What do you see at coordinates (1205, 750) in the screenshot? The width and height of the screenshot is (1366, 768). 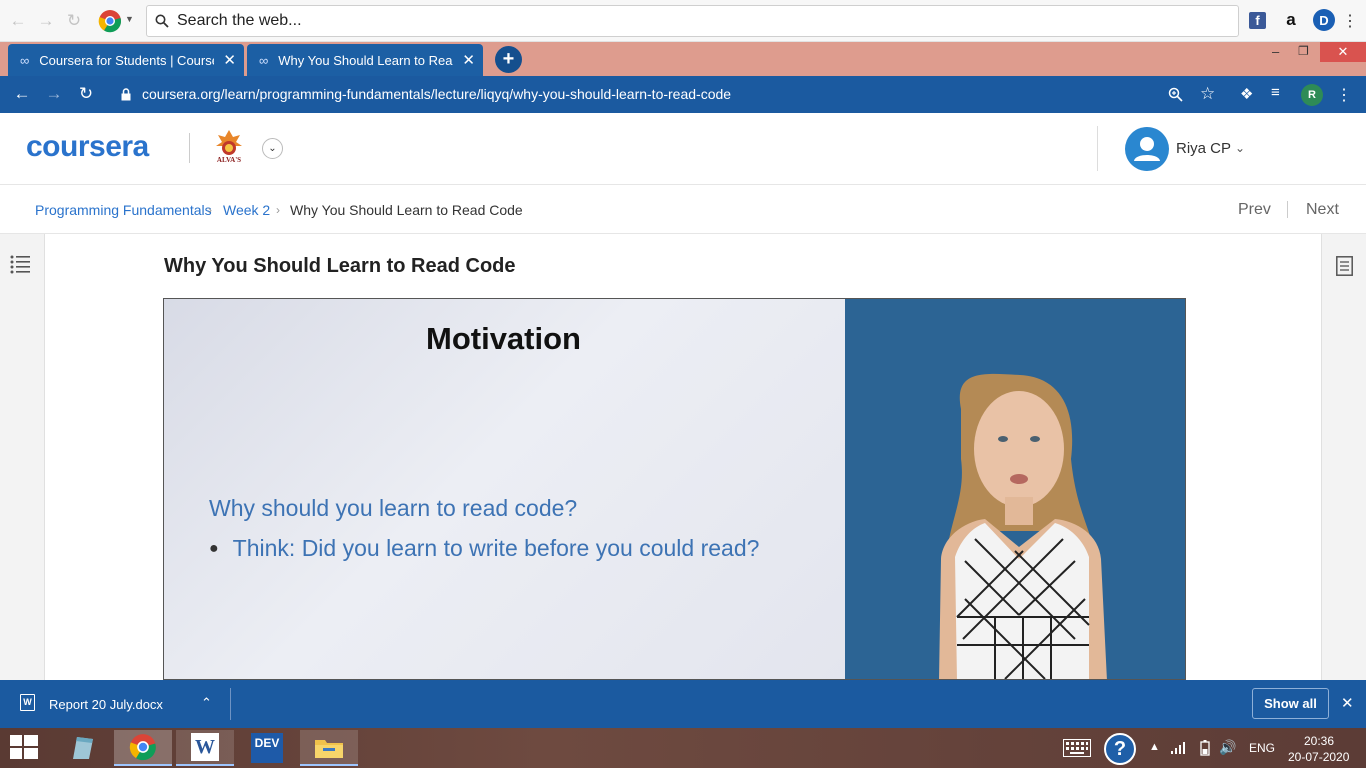 I see `battery-icon` at bounding box center [1205, 750].